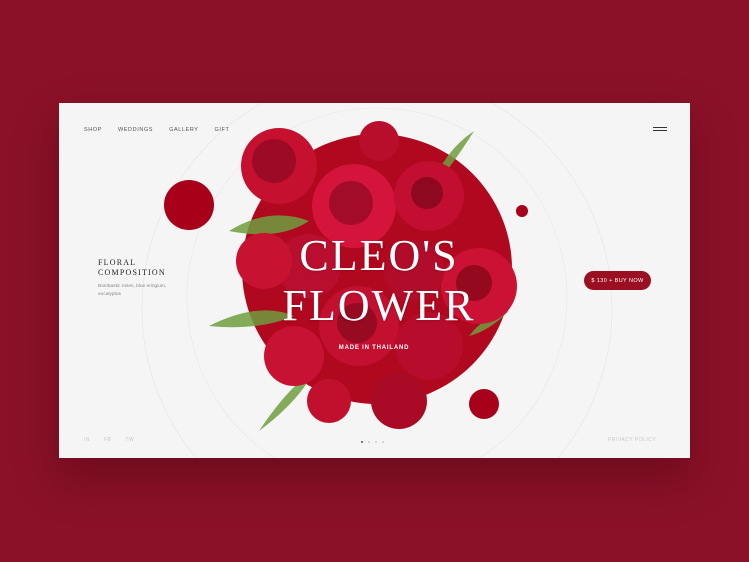  I want to click on product-heading: FLORAL COMPOSITION, so click(132, 268).